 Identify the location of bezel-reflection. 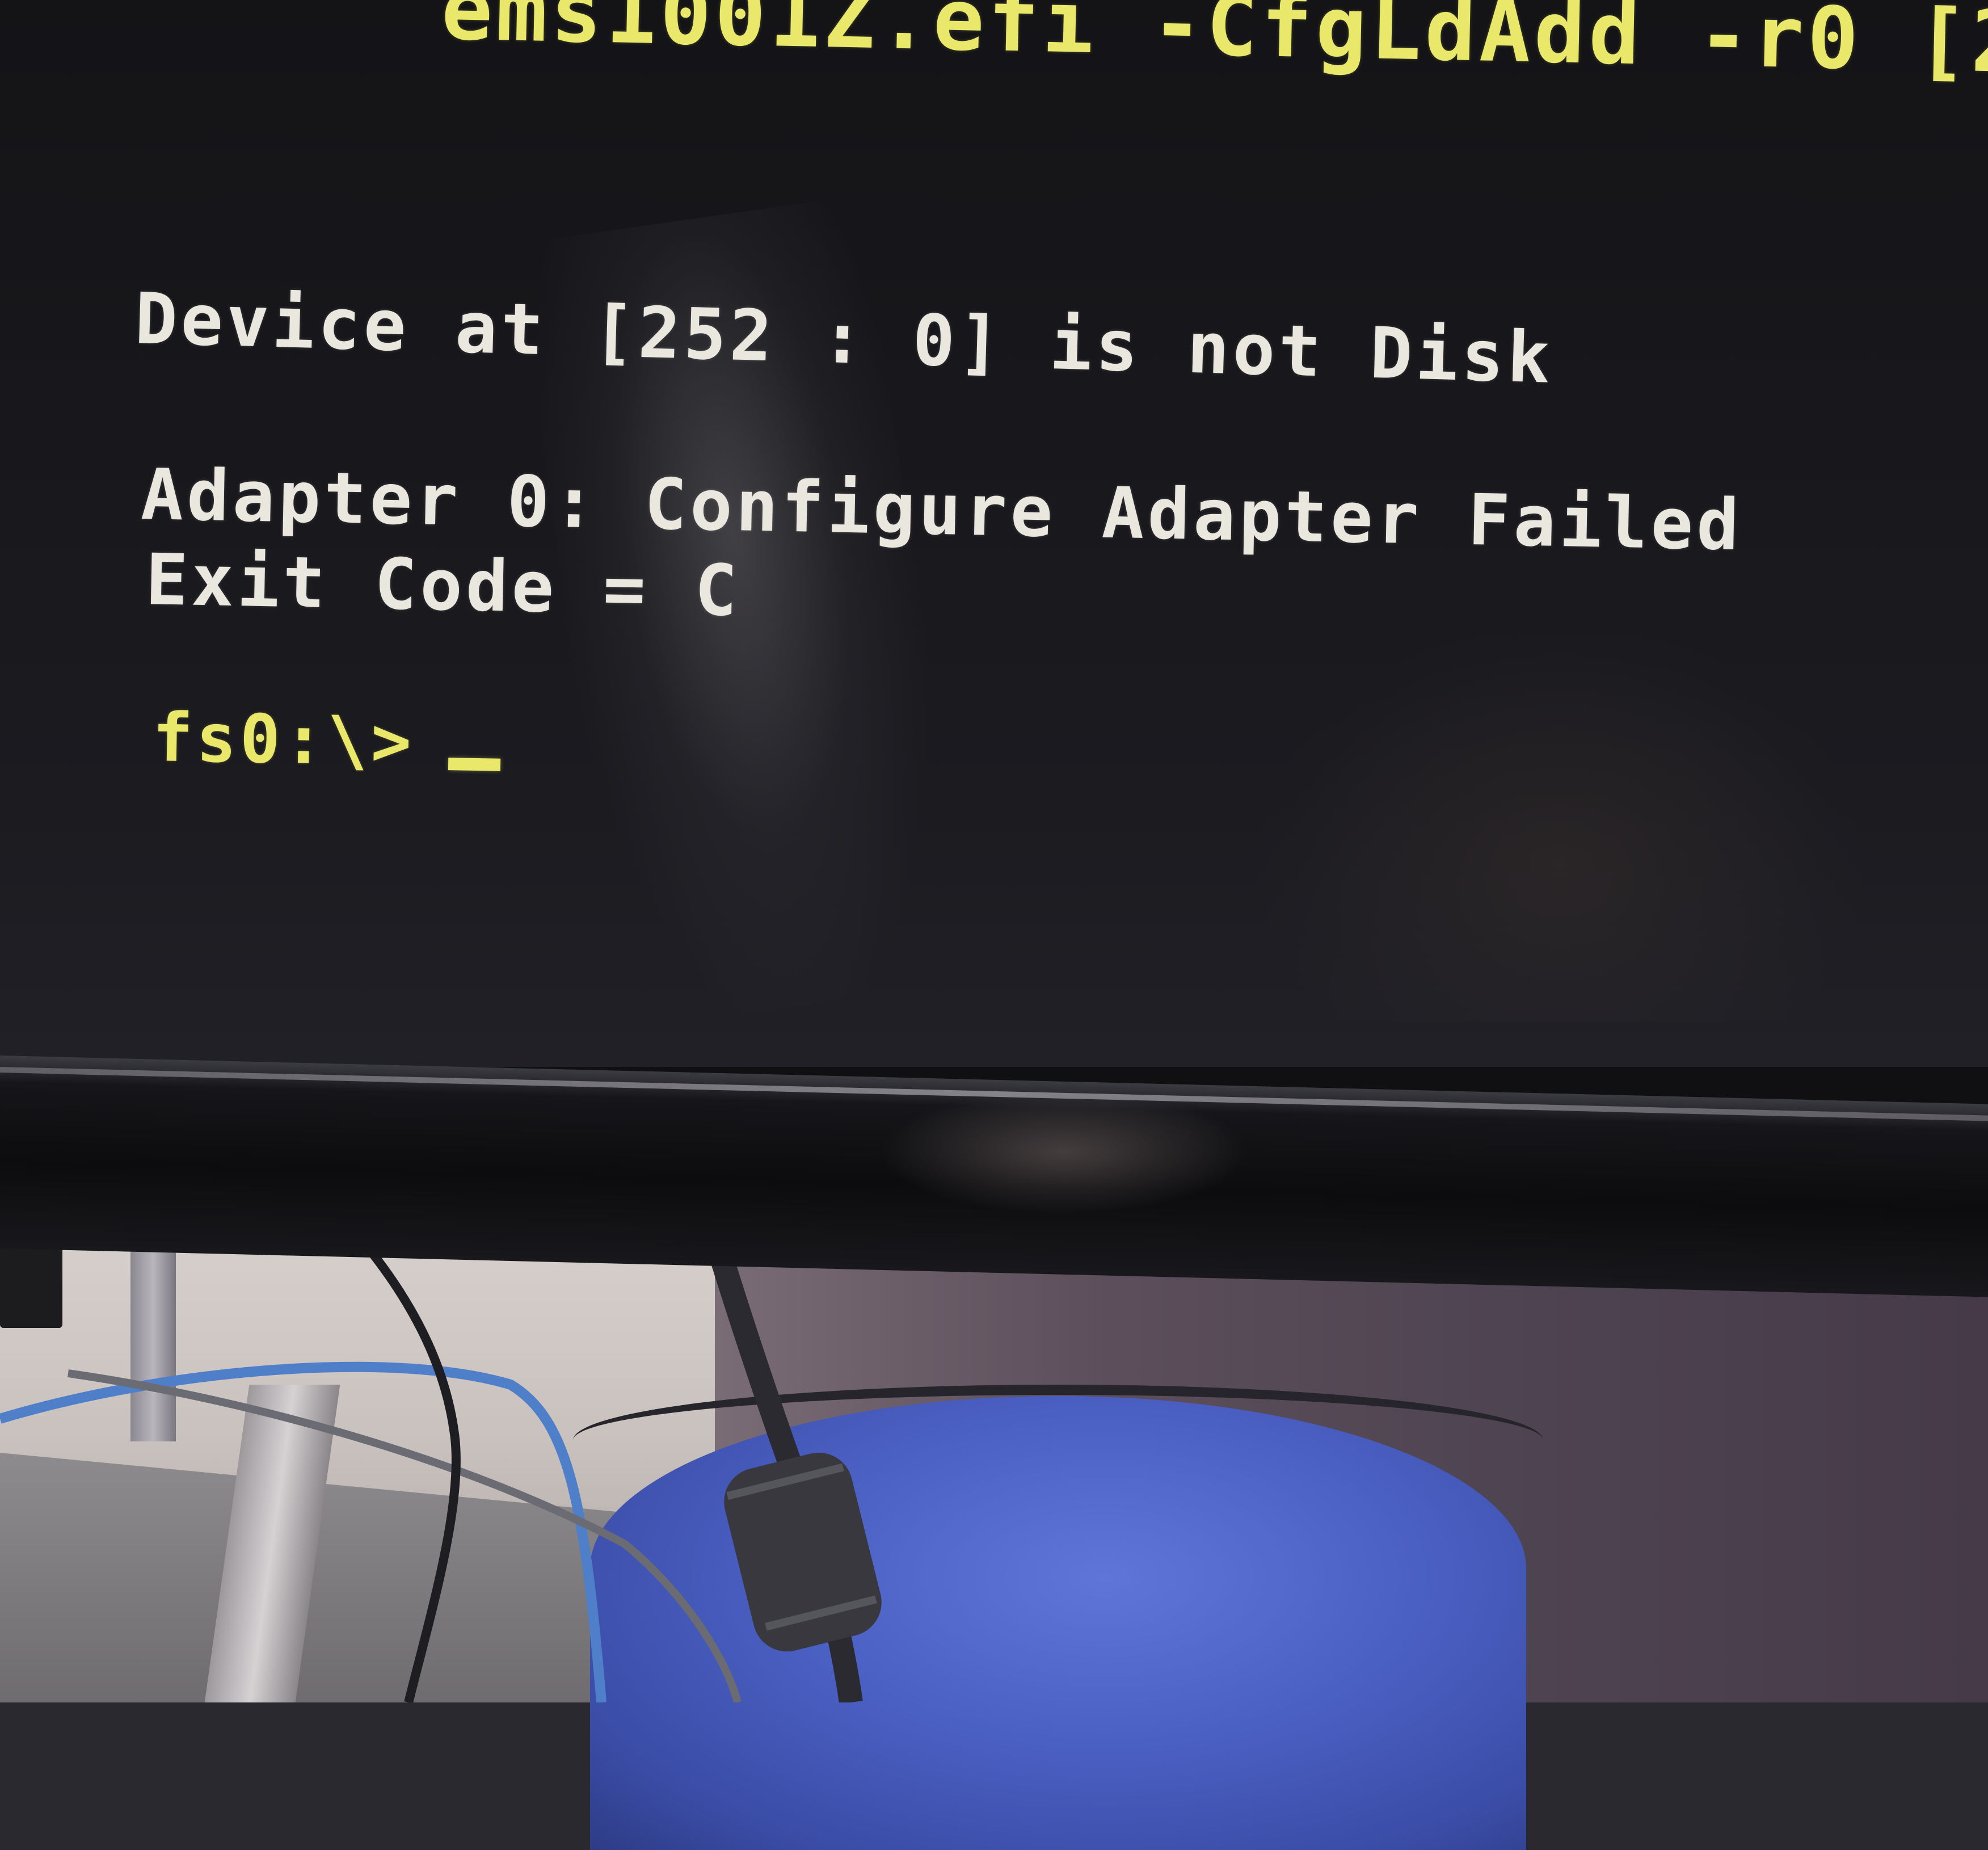
(1063, 1152).